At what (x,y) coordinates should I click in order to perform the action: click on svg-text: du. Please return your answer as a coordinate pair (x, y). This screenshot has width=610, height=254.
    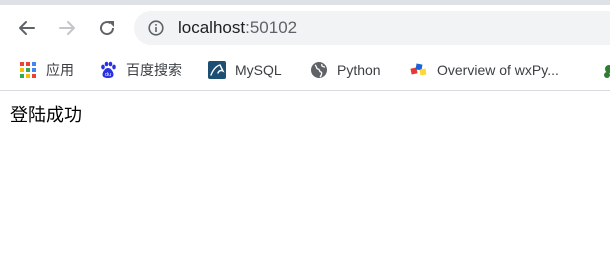
    Looking at the image, I should click on (108, 75).